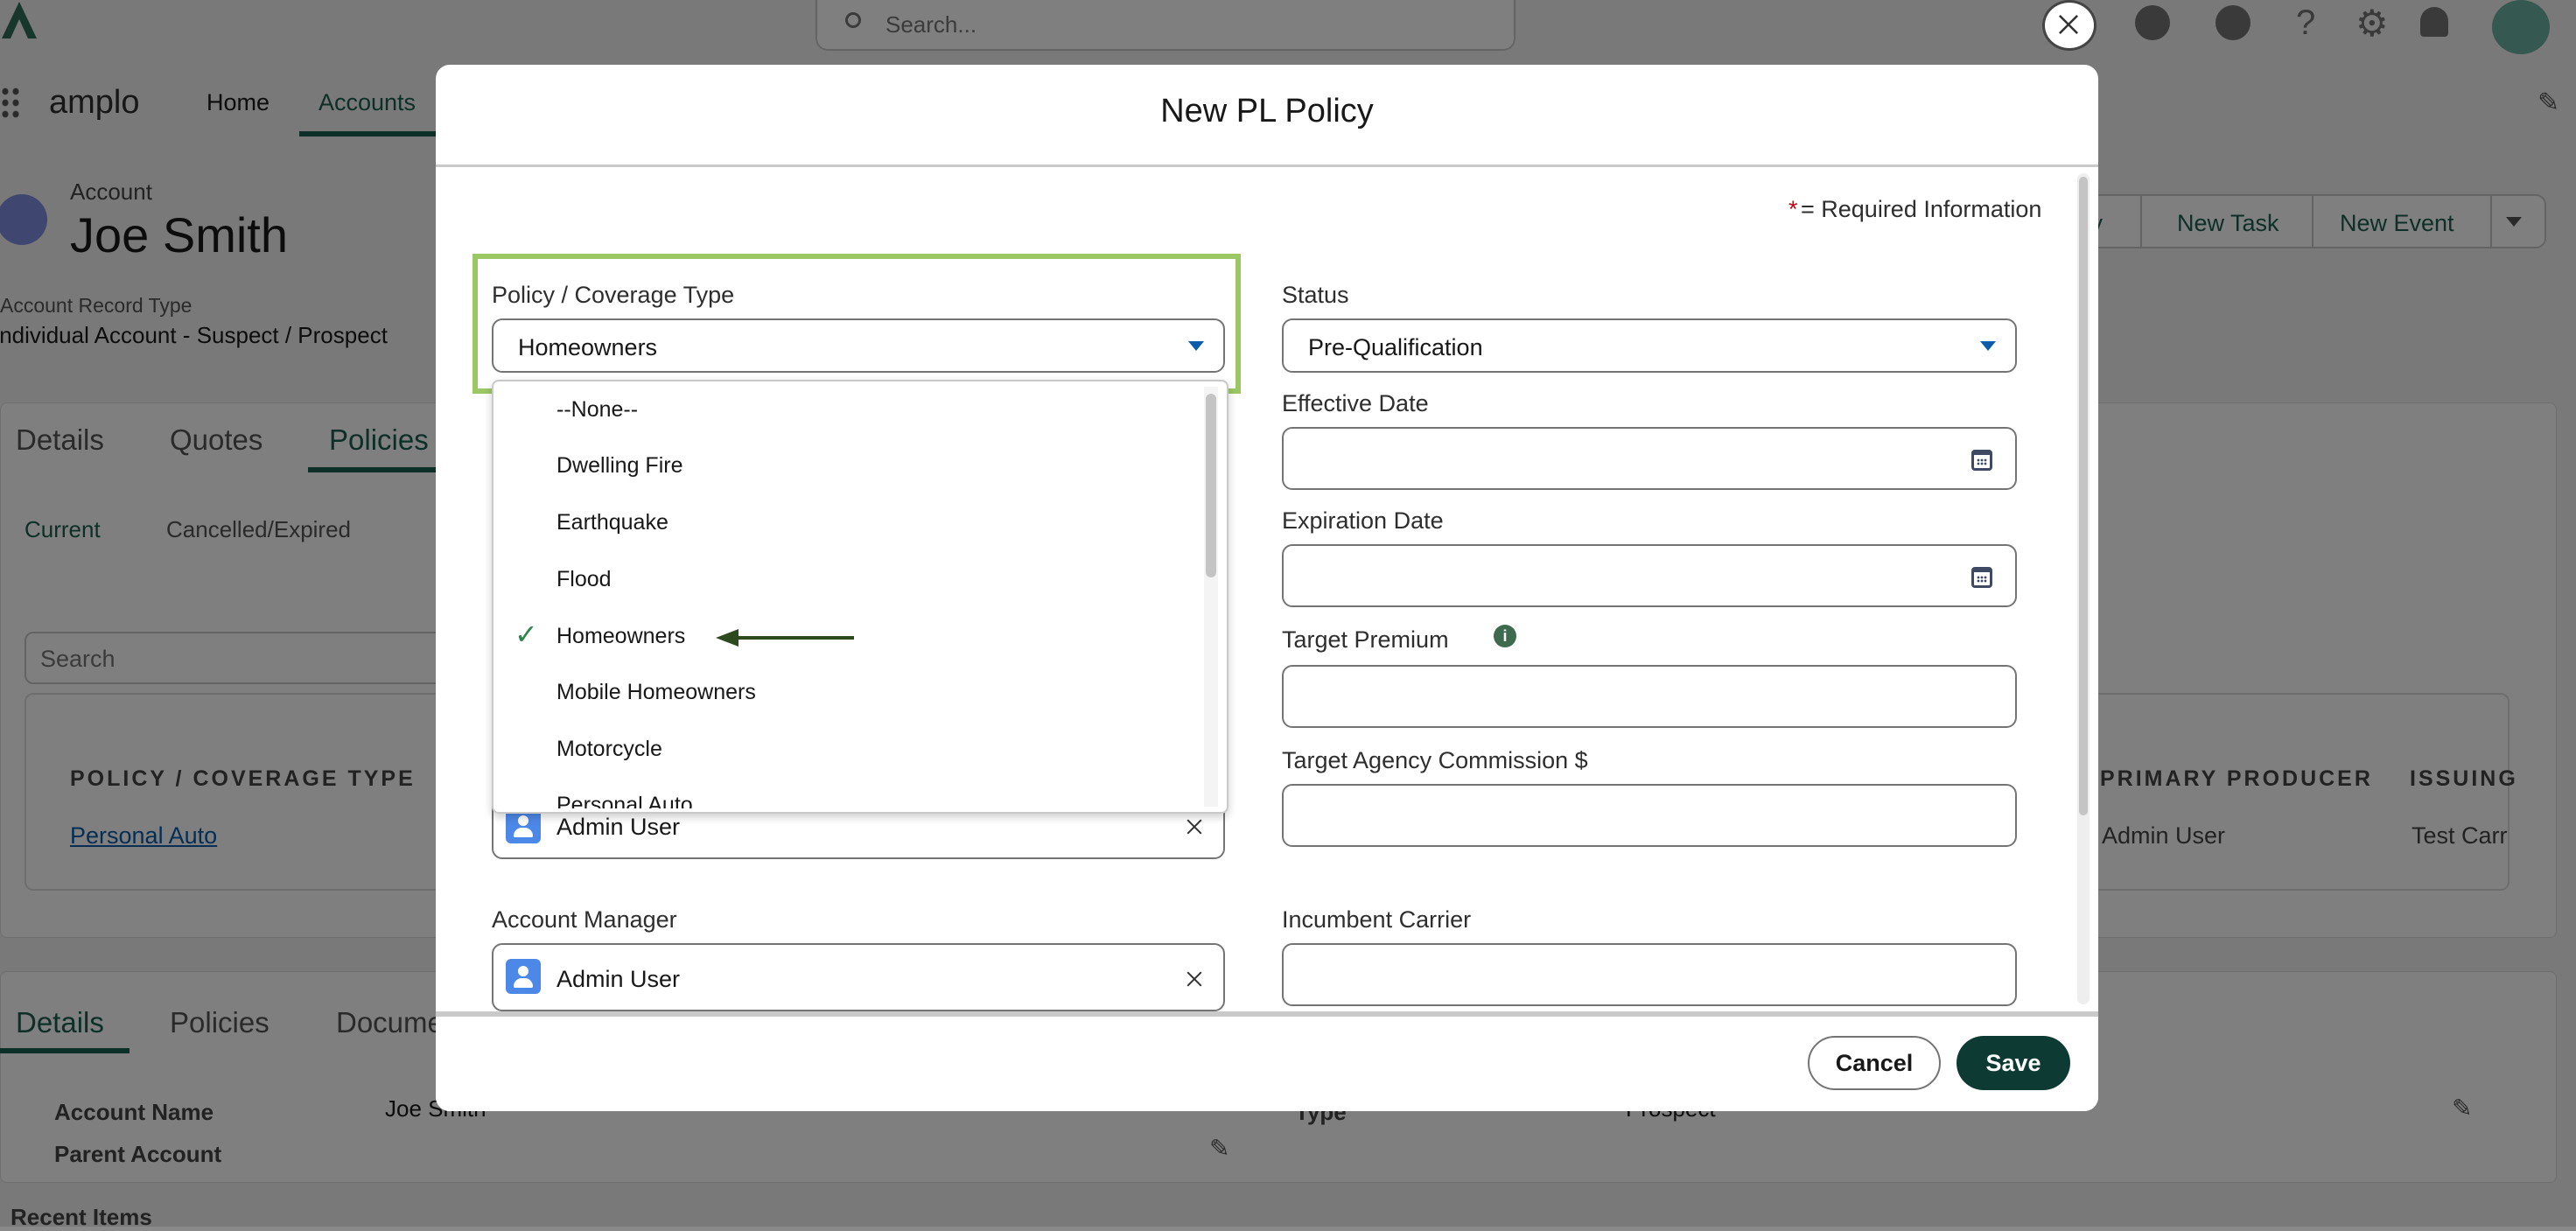 The image size is (2576, 1231). I want to click on target-commission-input, so click(1649, 815).